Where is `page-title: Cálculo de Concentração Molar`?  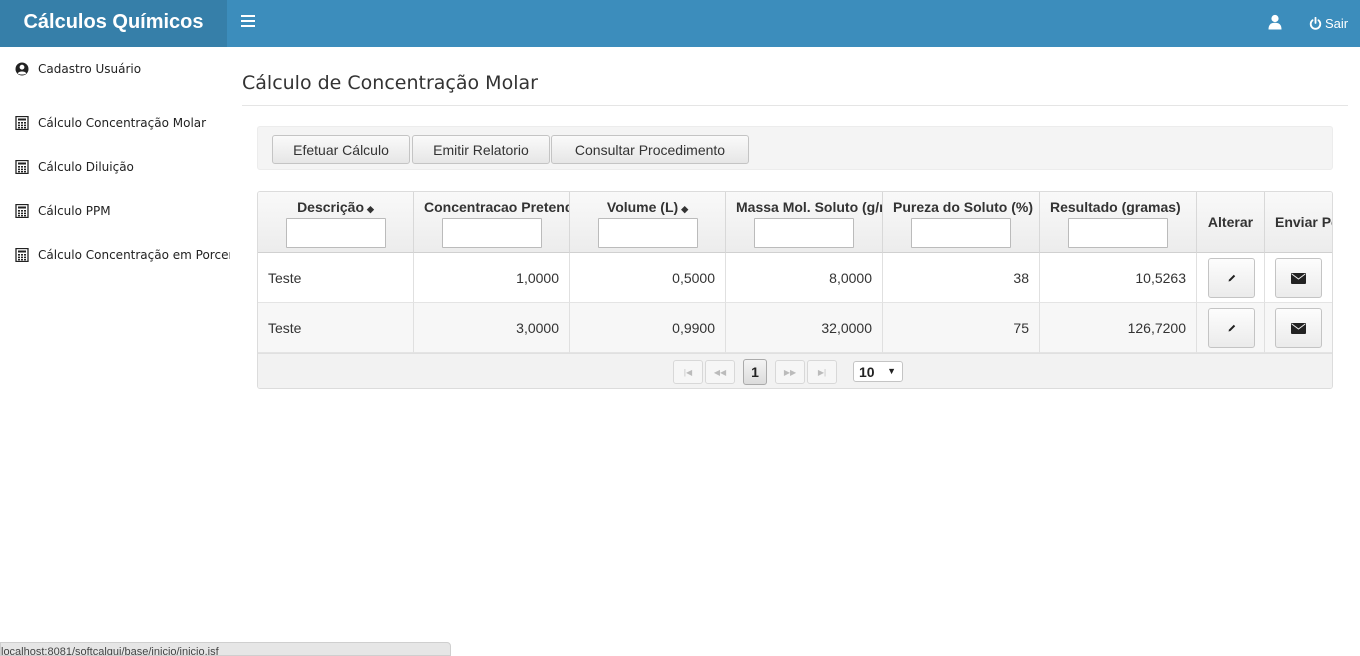 page-title: Cálculo de Concentração Molar is located at coordinates (390, 83).